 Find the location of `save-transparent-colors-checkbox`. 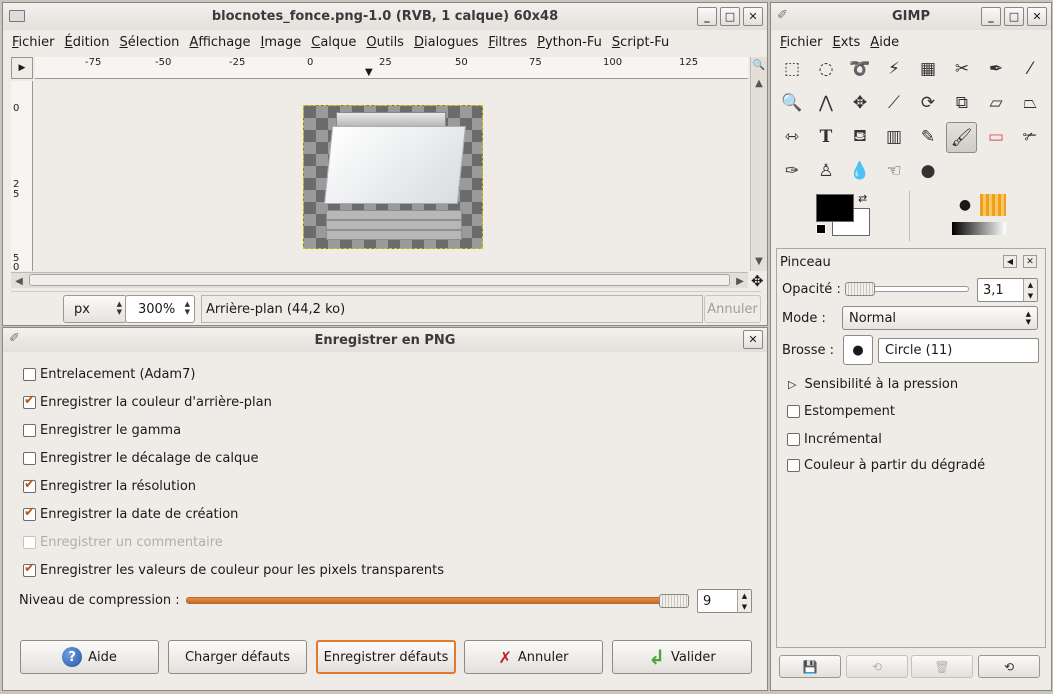

save-transparent-colors-checkbox is located at coordinates (29, 569).